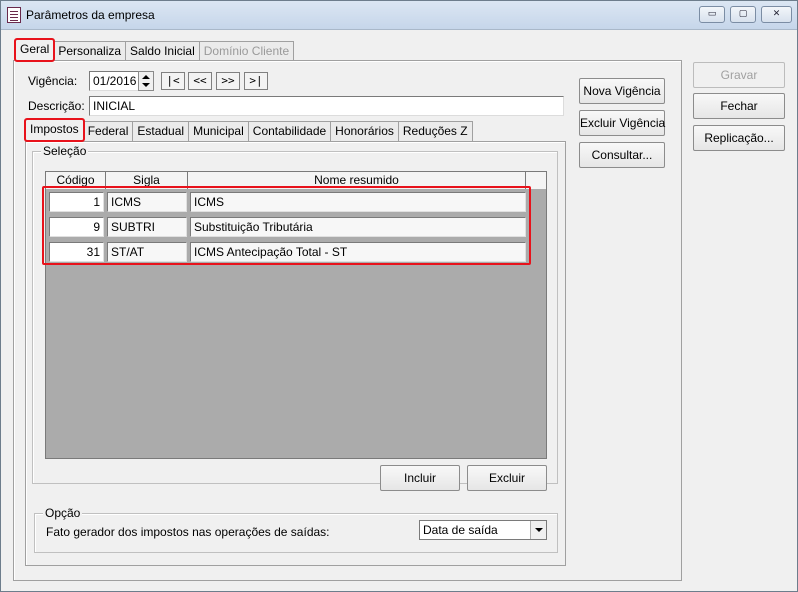 The height and width of the screenshot is (592, 798). I want to click on excluir-button: Excluir, so click(507, 478).